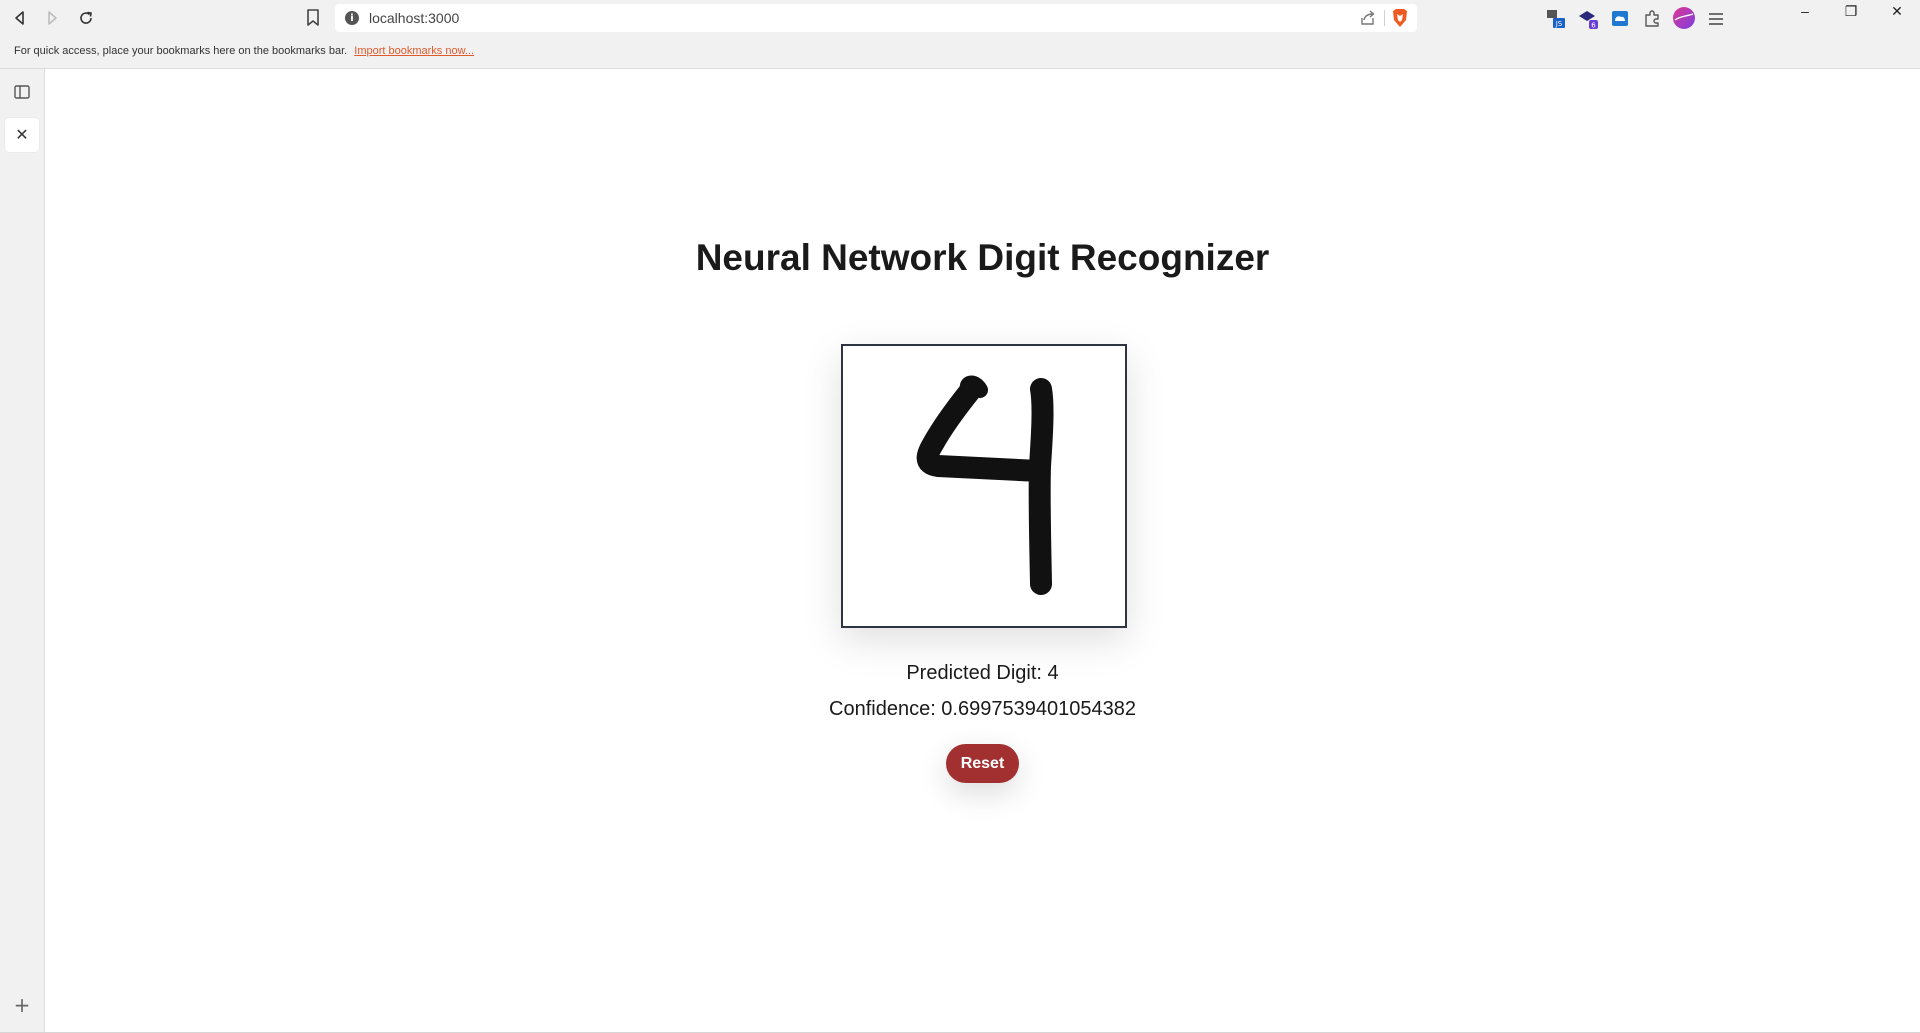 The width and height of the screenshot is (1920, 1033). I want to click on address-bar: i localhost:3000, so click(876, 18).